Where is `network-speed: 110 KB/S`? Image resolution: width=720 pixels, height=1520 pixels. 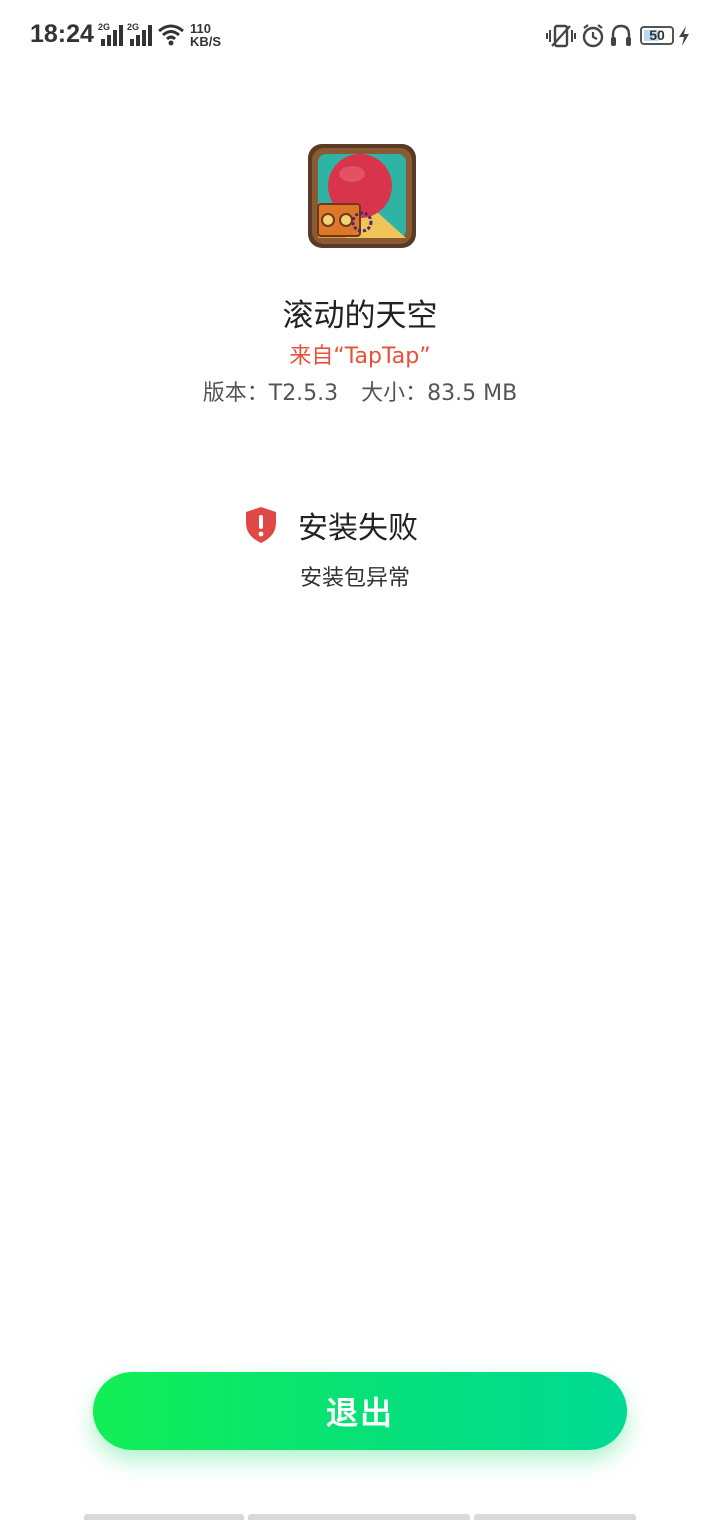
network-speed: 110 KB/S is located at coordinates (206, 35).